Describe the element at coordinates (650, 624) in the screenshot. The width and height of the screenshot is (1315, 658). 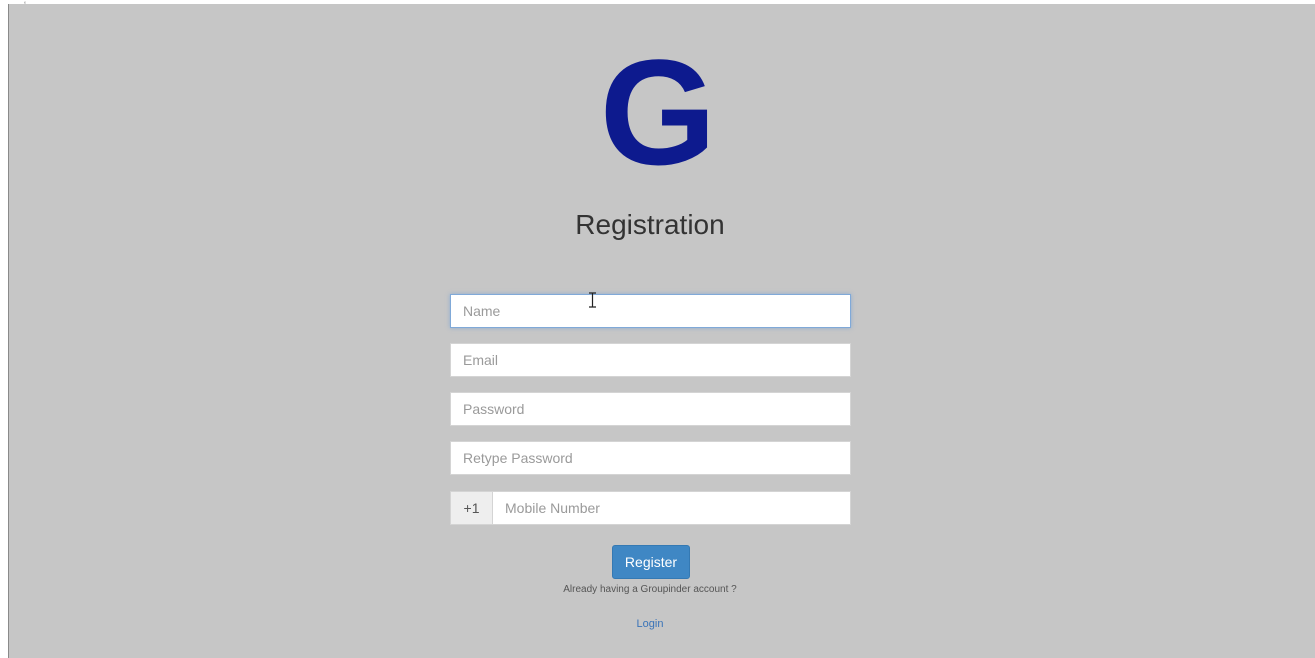
I see `login-link: Login` at that location.